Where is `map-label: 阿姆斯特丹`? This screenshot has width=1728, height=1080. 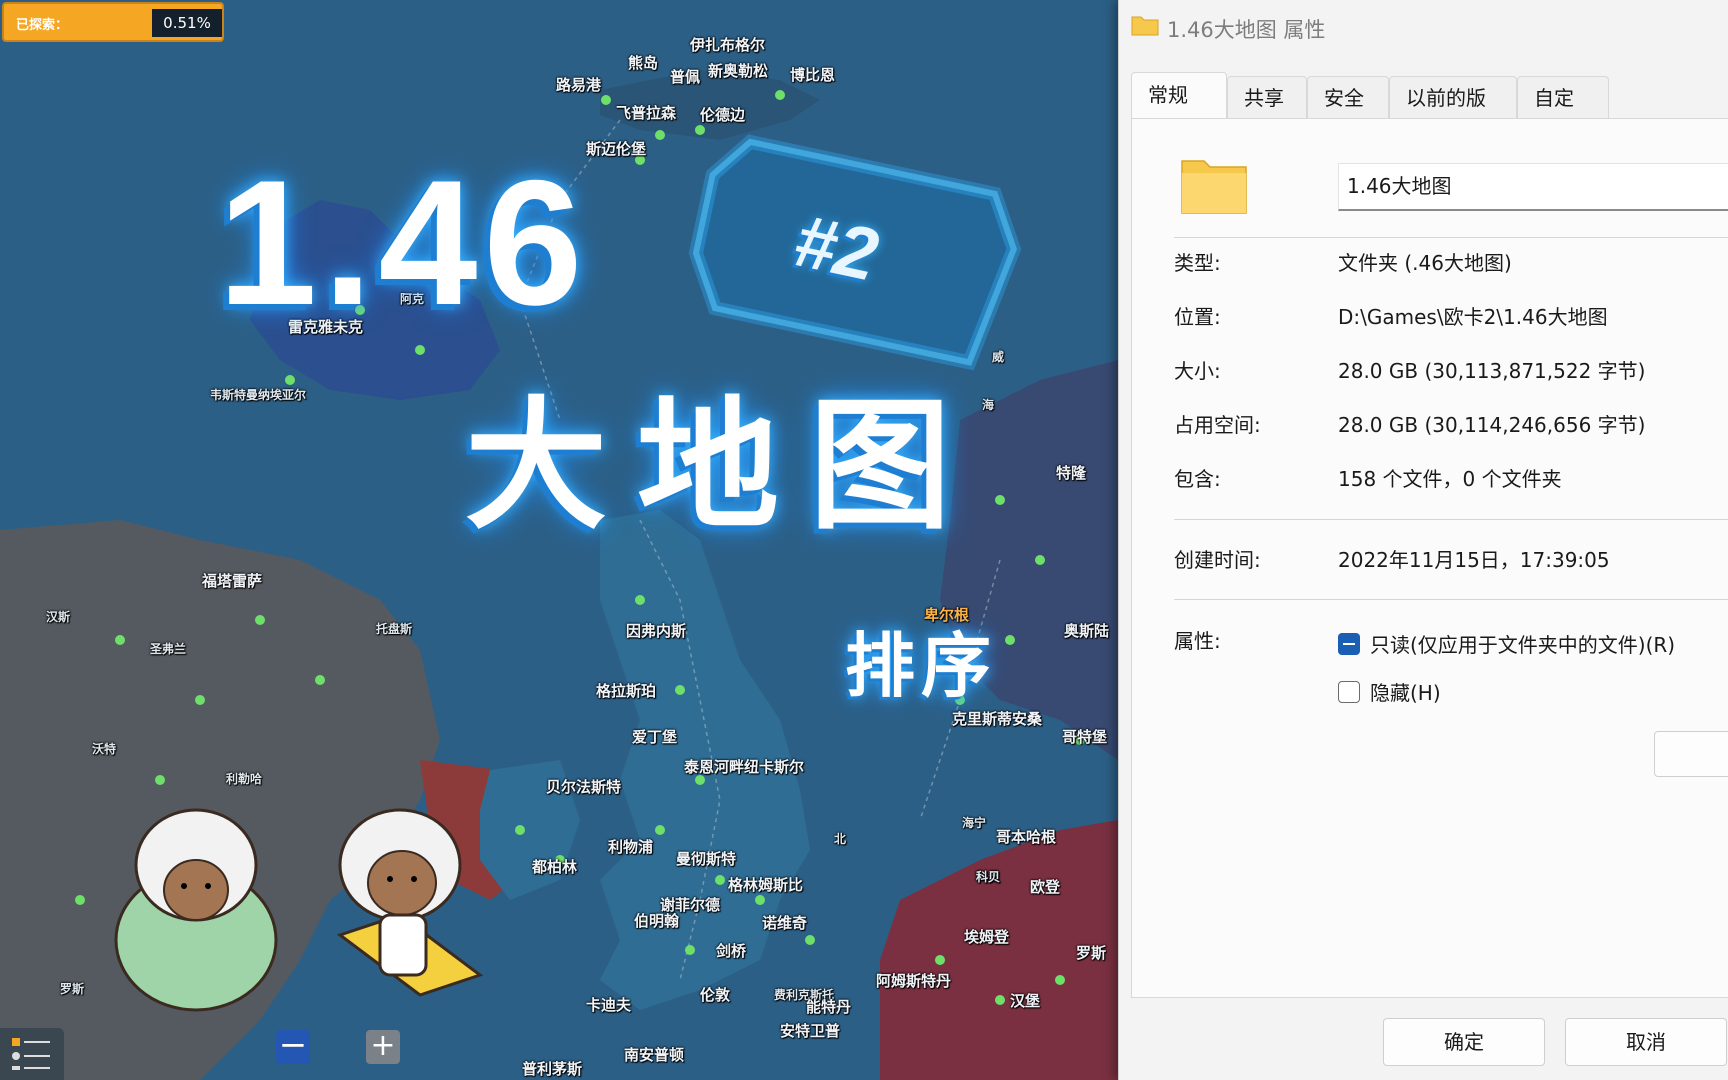
map-label: 阿姆斯特丹 is located at coordinates (914, 981).